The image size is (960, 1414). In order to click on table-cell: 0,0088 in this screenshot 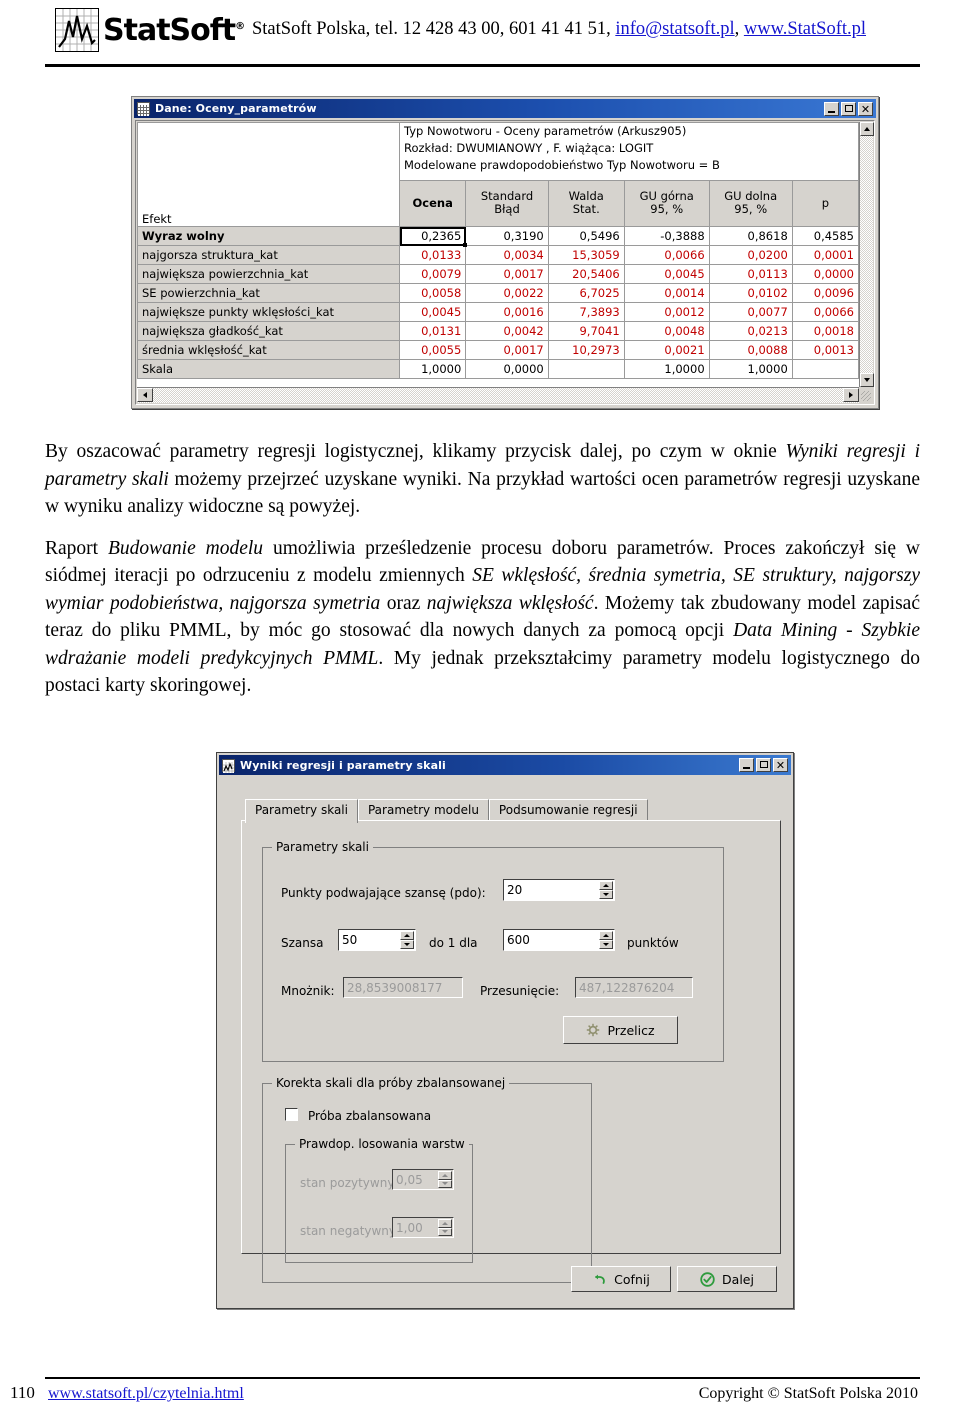, I will do `click(750, 350)`.